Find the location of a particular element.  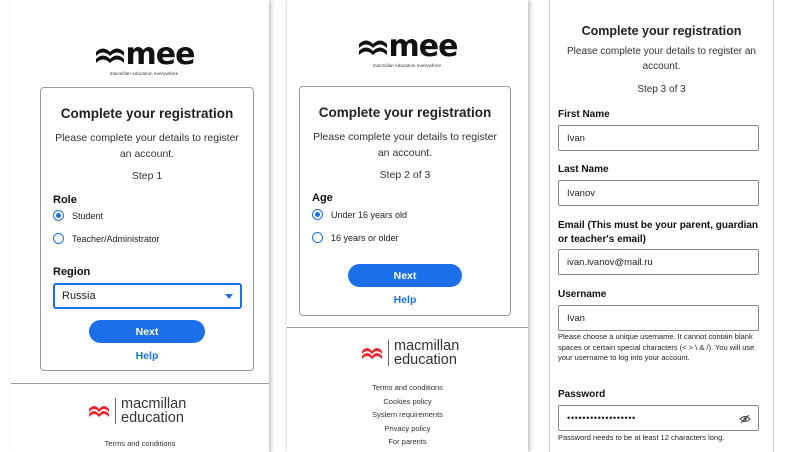

step-indicator: Step 3 of 3 is located at coordinates (661, 89).